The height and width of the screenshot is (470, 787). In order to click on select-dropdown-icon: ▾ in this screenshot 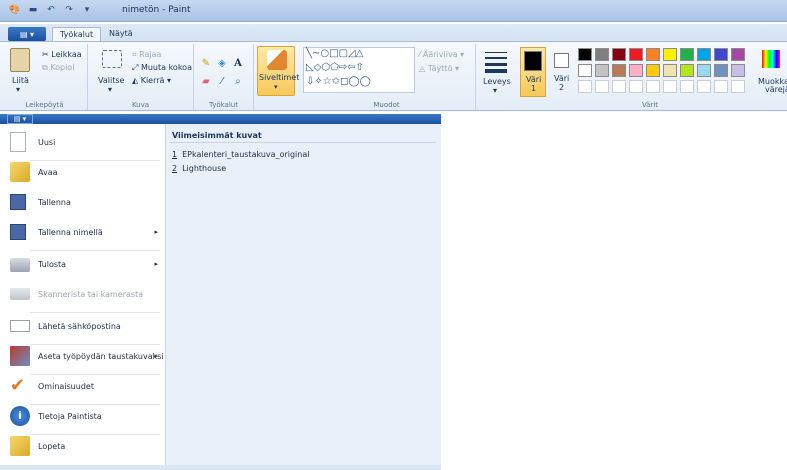, I will do `click(110, 89)`.